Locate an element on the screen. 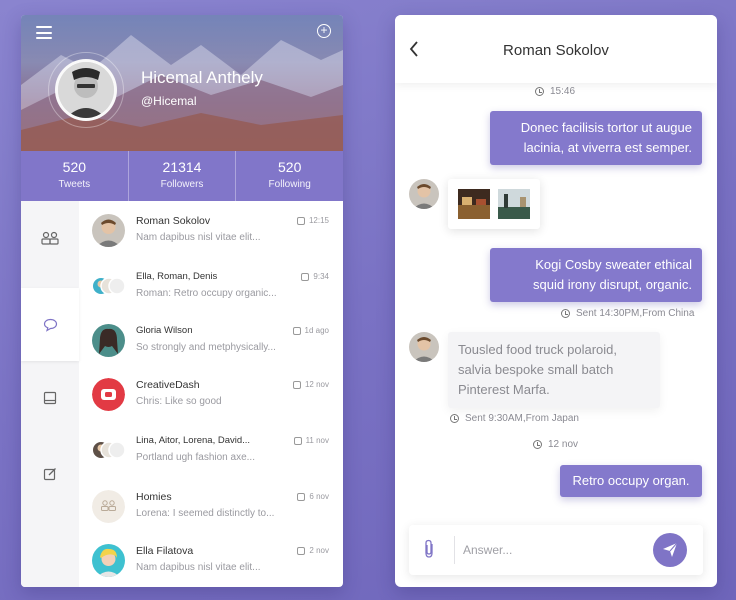 Image resolution: width=736 pixels, height=600 pixels. conversation-item: CreativeDash Chris: Like so good 12 nov is located at coordinates (211, 395).